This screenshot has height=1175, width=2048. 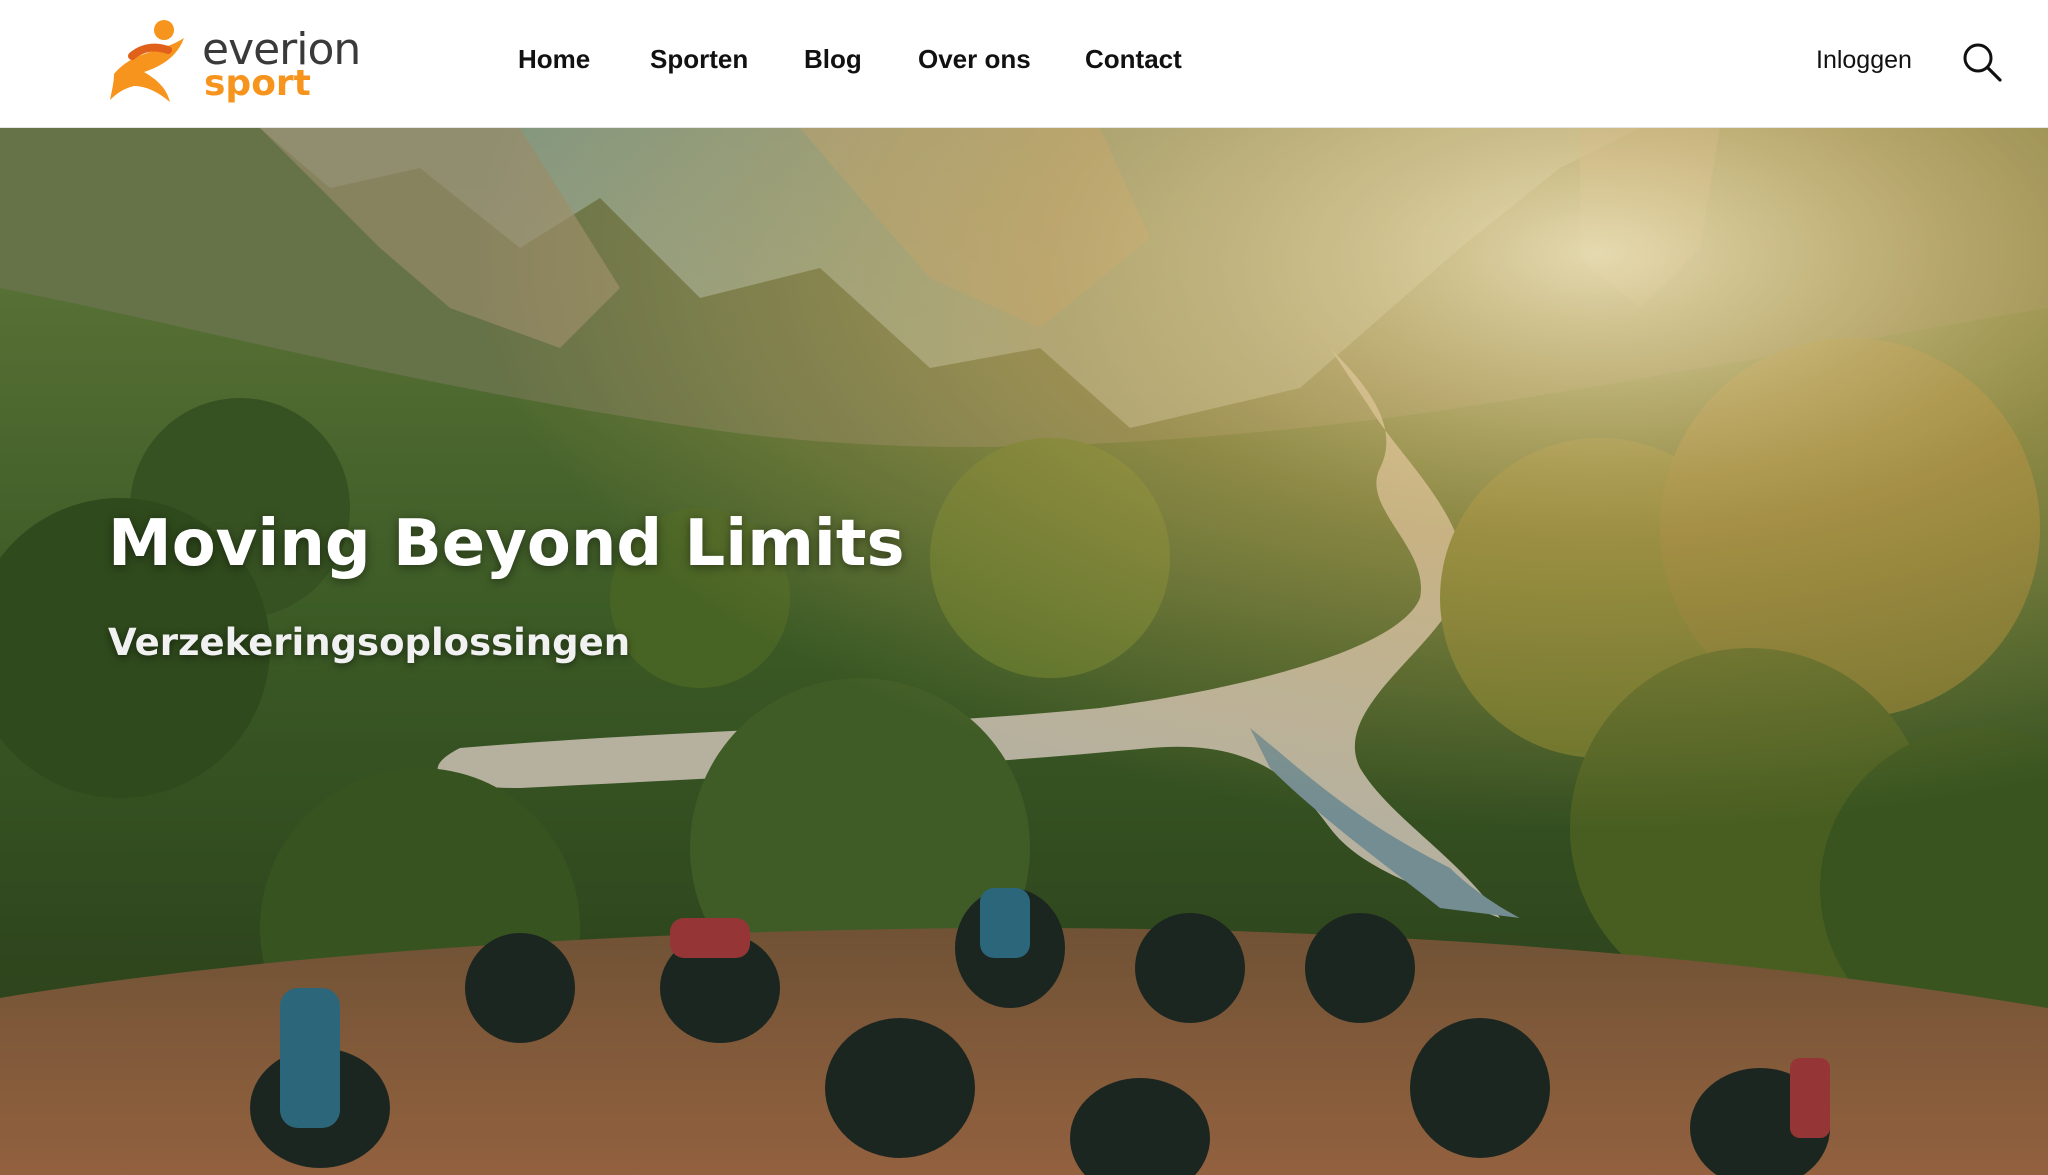 I want to click on hero-subtitle: Verzekeringsoplossingen, so click(x=369, y=642).